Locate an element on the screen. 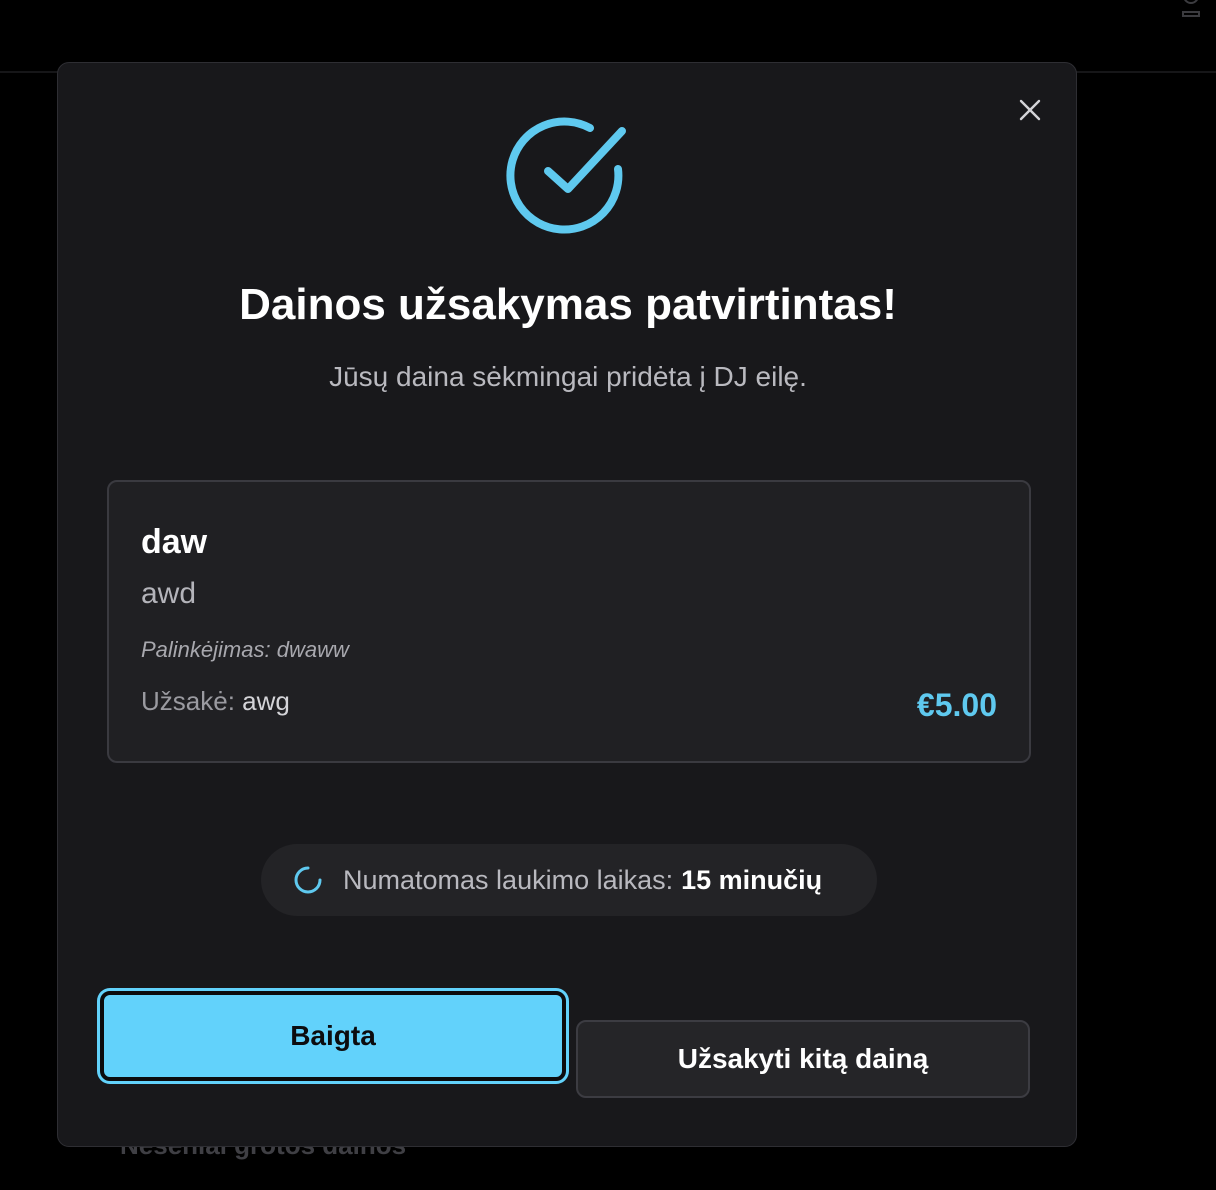  song-price: €5.00 is located at coordinates (956, 705).